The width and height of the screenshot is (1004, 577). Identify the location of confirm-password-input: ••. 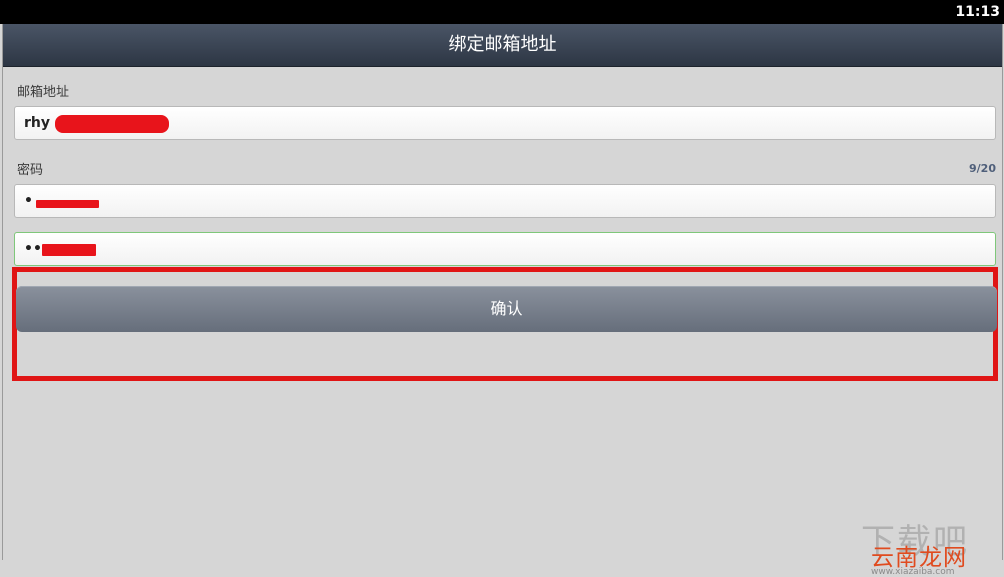
(505, 249).